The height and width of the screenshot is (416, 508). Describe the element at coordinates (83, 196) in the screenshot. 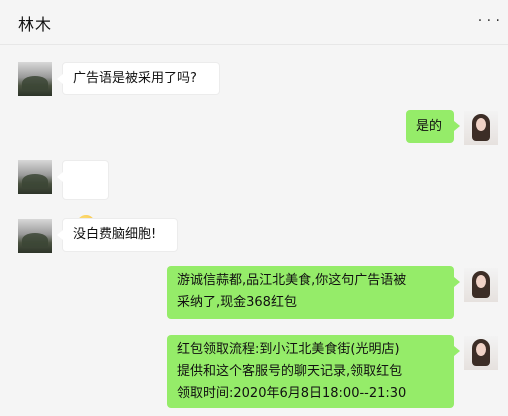

I see `incoming-emoji-bubble` at that location.